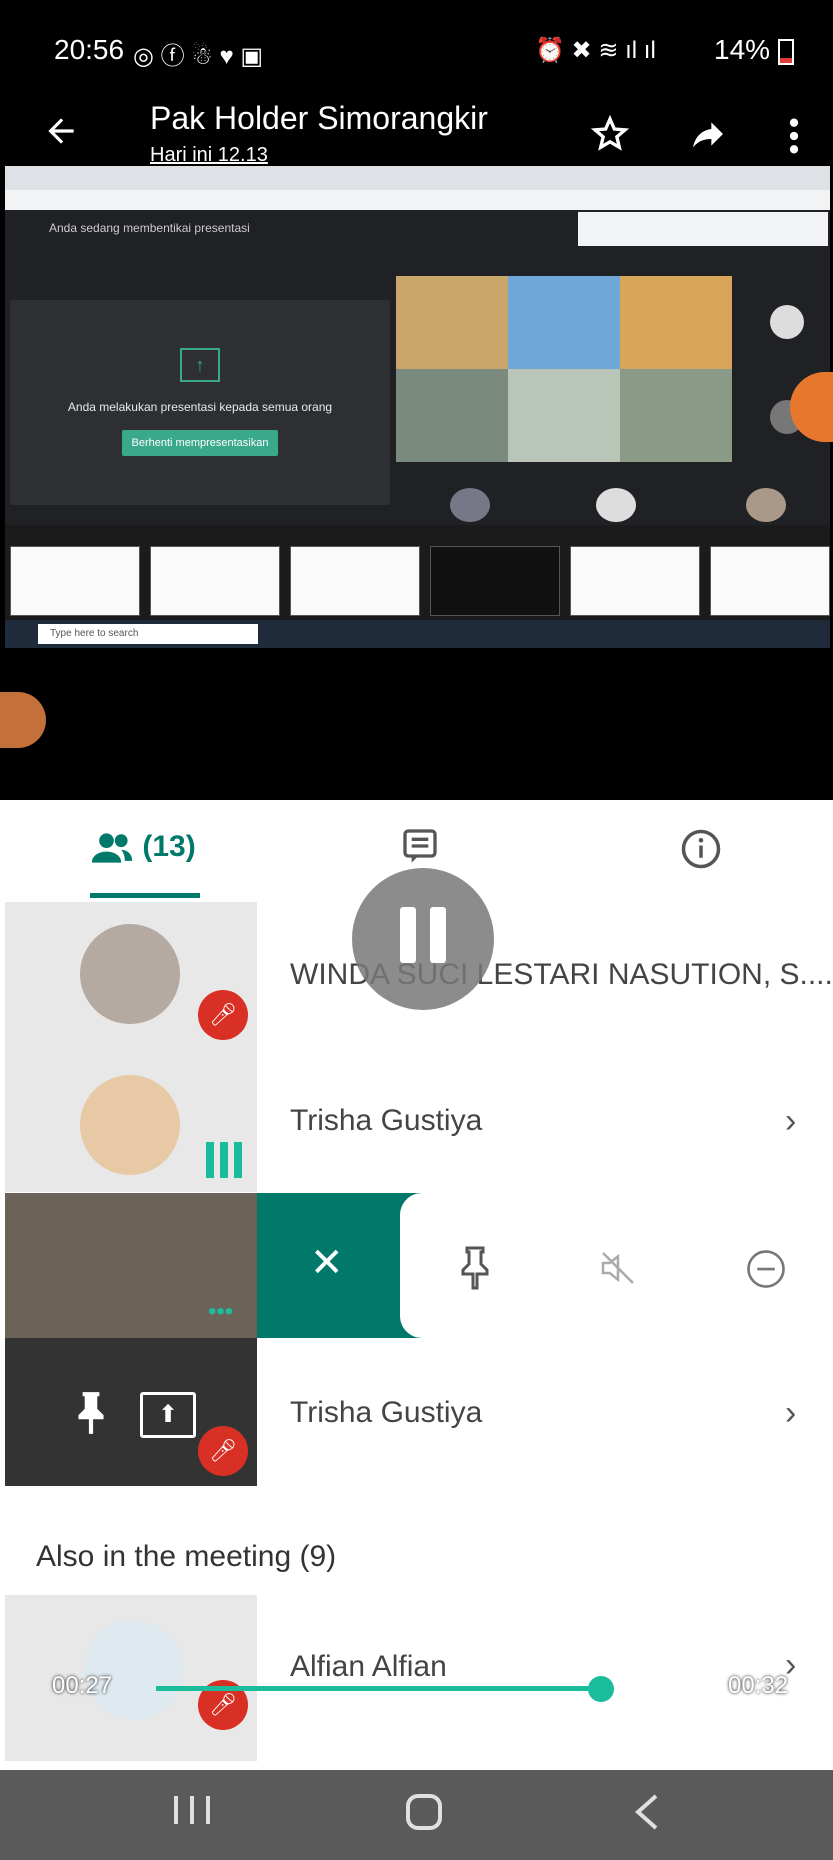 Image resolution: width=833 pixels, height=1860 pixels. Describe the element at coordinates (708, 136) in the screenshot. I see `share-icon` at that location.